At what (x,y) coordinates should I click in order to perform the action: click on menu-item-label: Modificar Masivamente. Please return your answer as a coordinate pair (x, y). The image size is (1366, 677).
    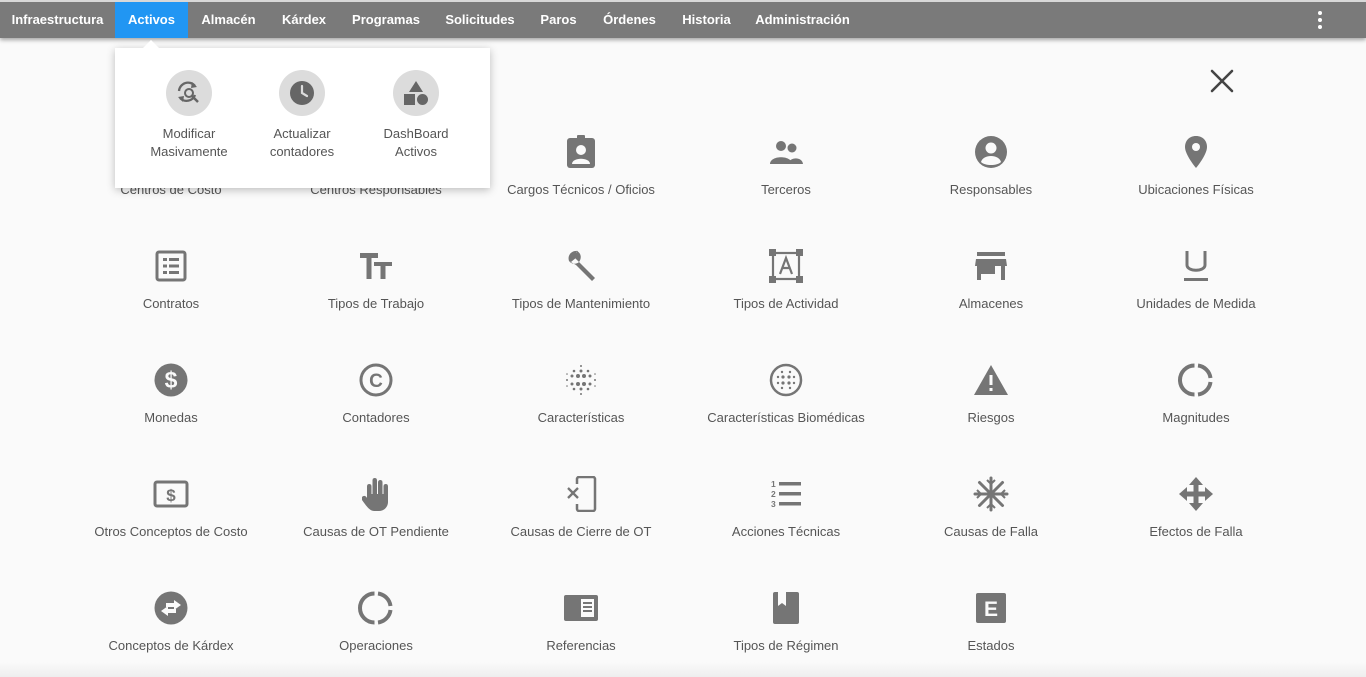
    Looking at the image, I should click on (189, 143).